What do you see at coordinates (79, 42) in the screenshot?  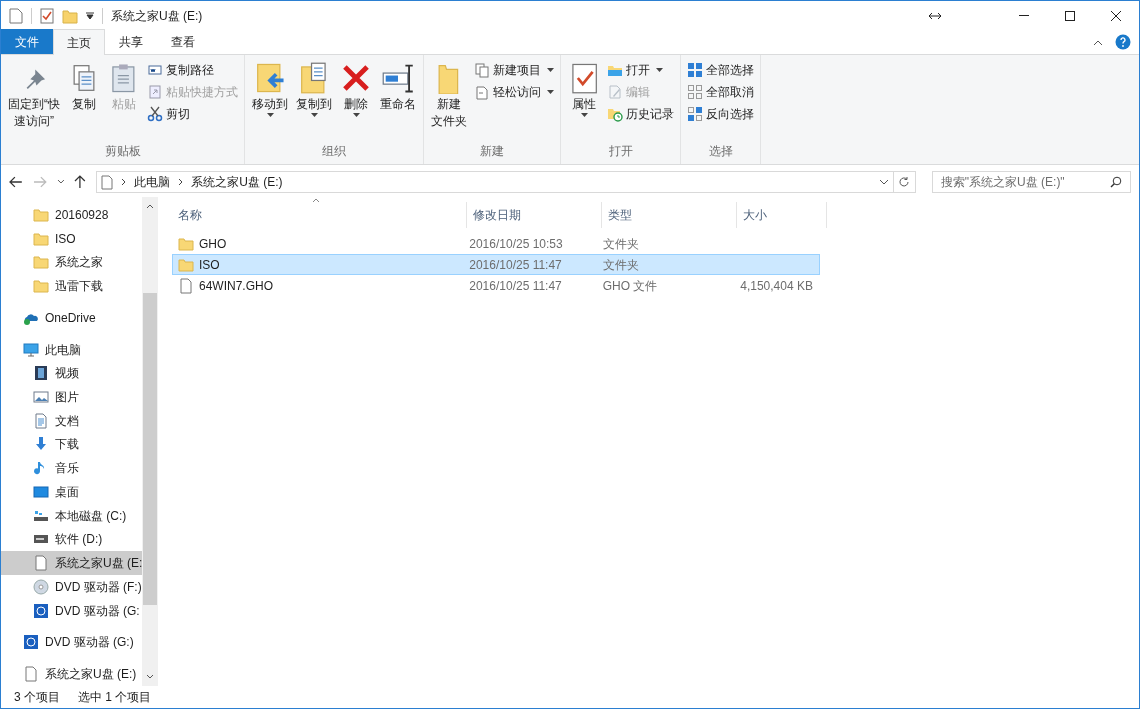 I see `ribbon-tab: 主页` at bounding box center [79, 42].